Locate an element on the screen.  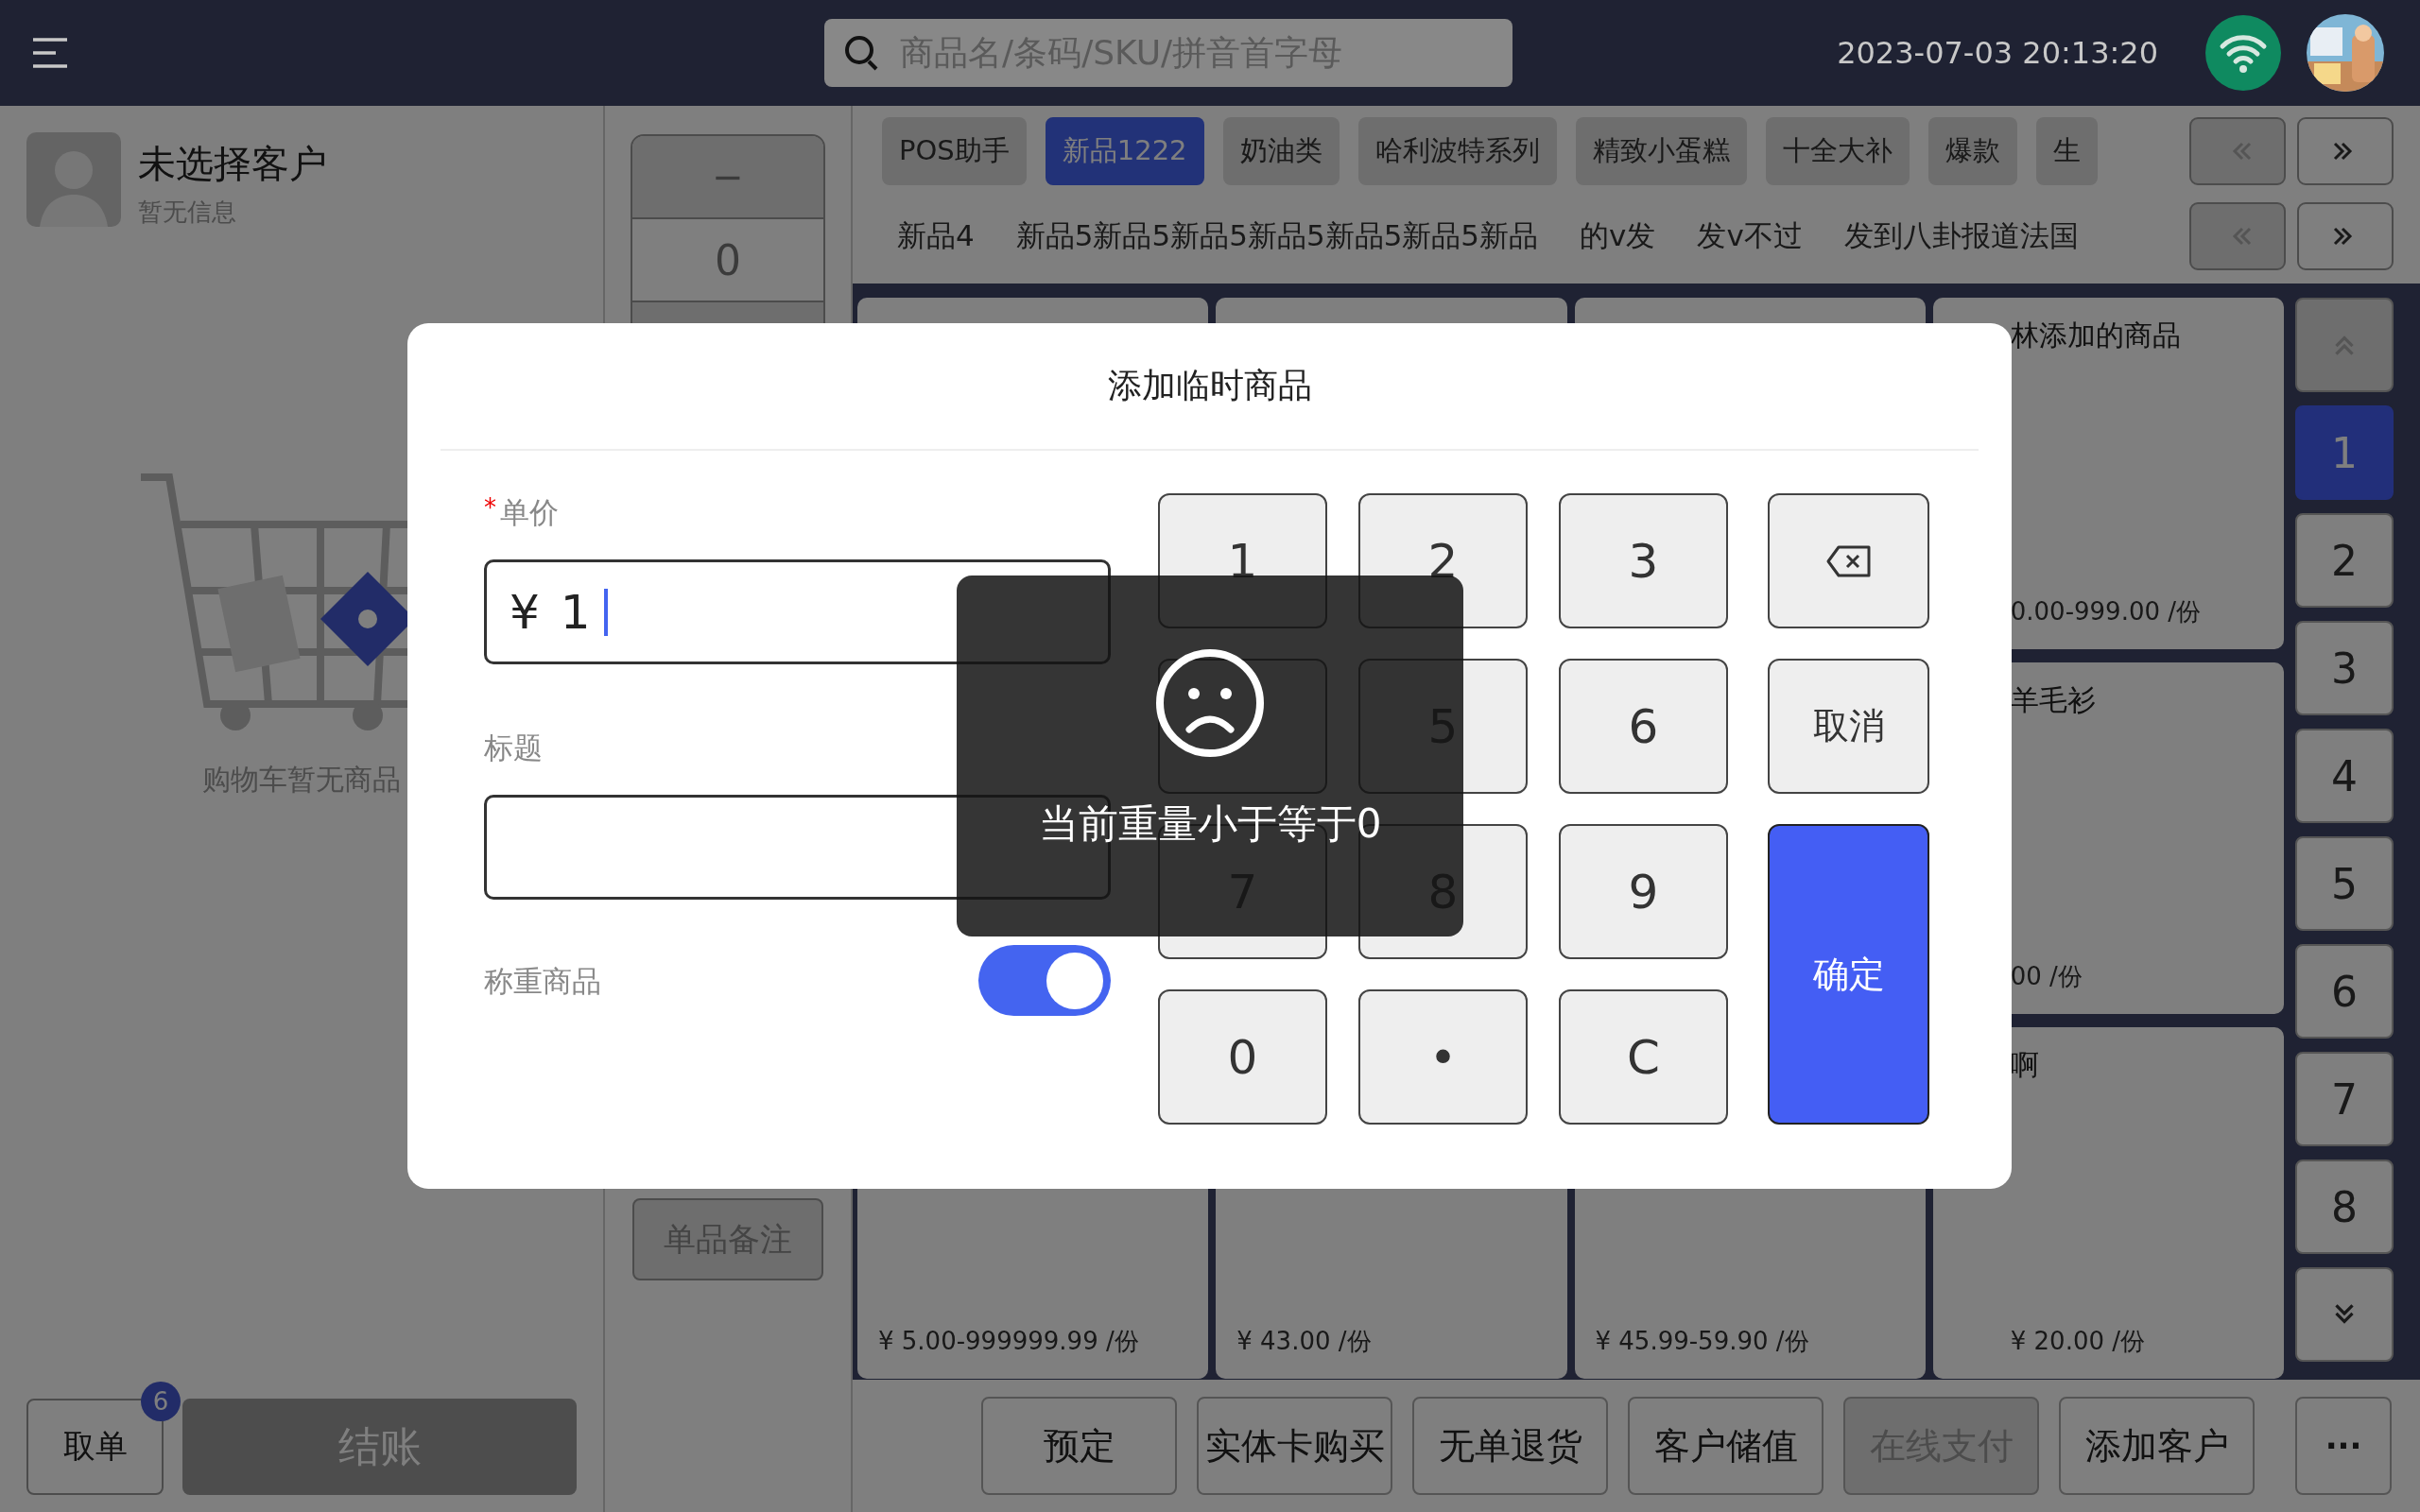
category-tab: POS助手 is located at coordinates (954, 151).